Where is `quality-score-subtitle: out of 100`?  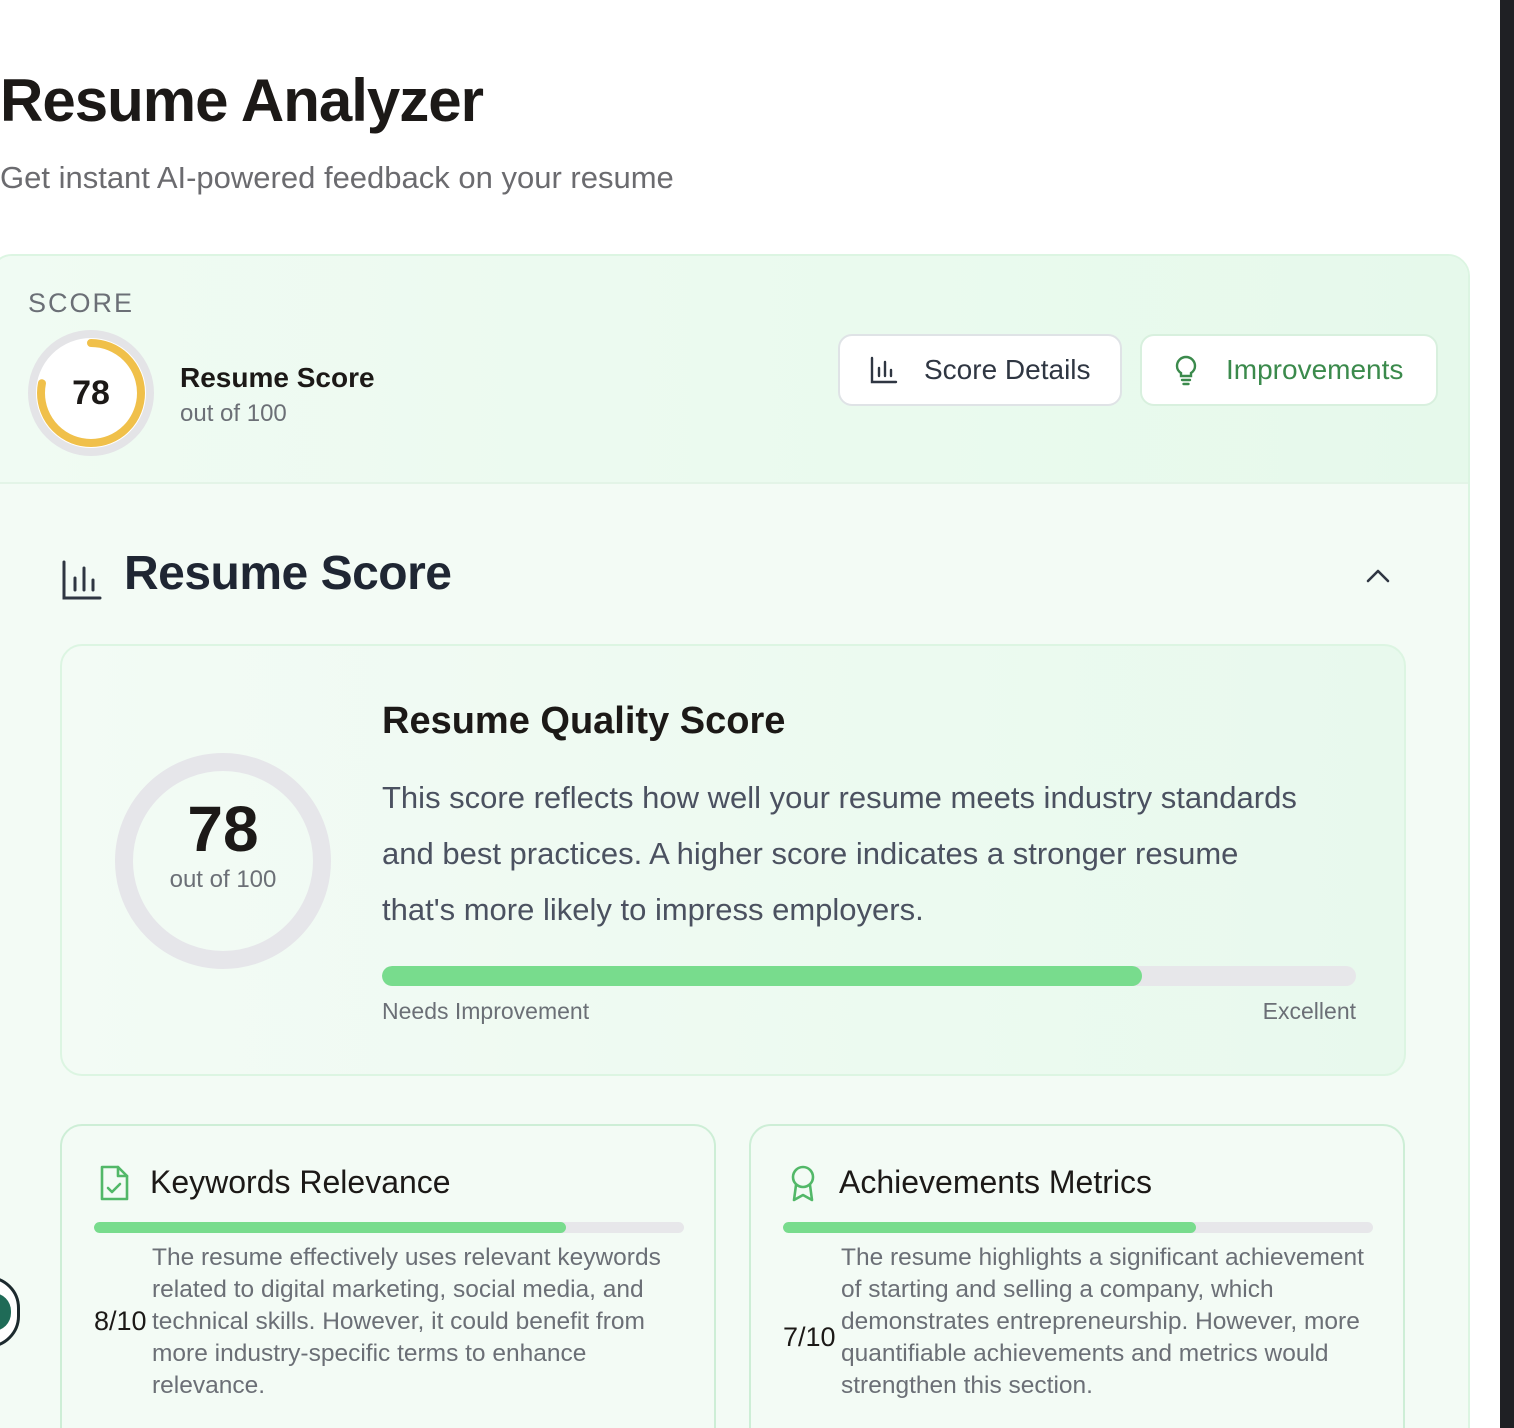 quality-score-subtitle: out of 100 is located at coordinates (223, 879).